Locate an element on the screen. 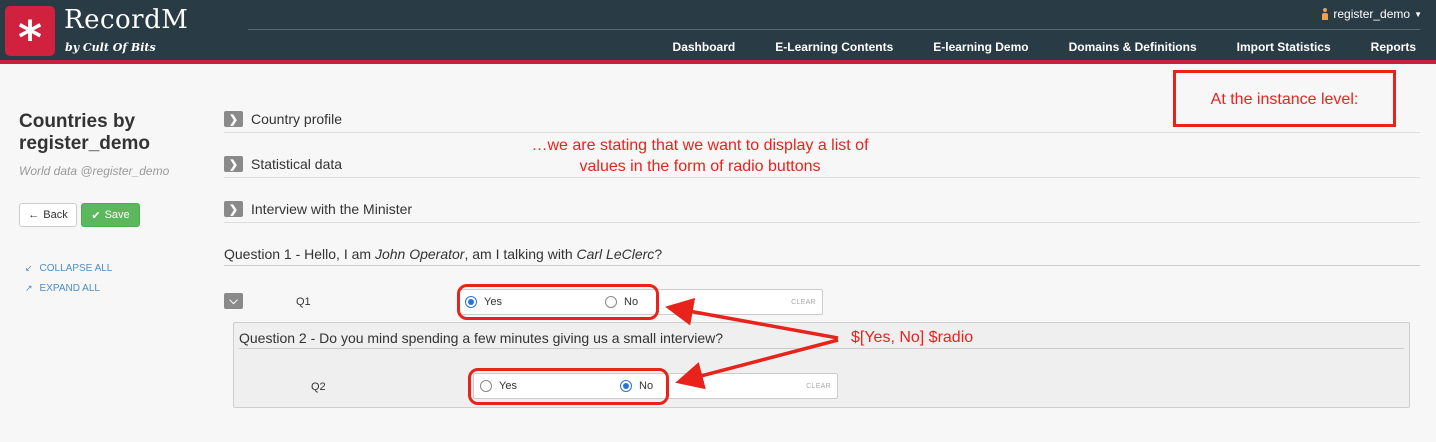 The height and width of the screenshot is (442, 1436). annotation-arrows is located at coordinates (752, 343).